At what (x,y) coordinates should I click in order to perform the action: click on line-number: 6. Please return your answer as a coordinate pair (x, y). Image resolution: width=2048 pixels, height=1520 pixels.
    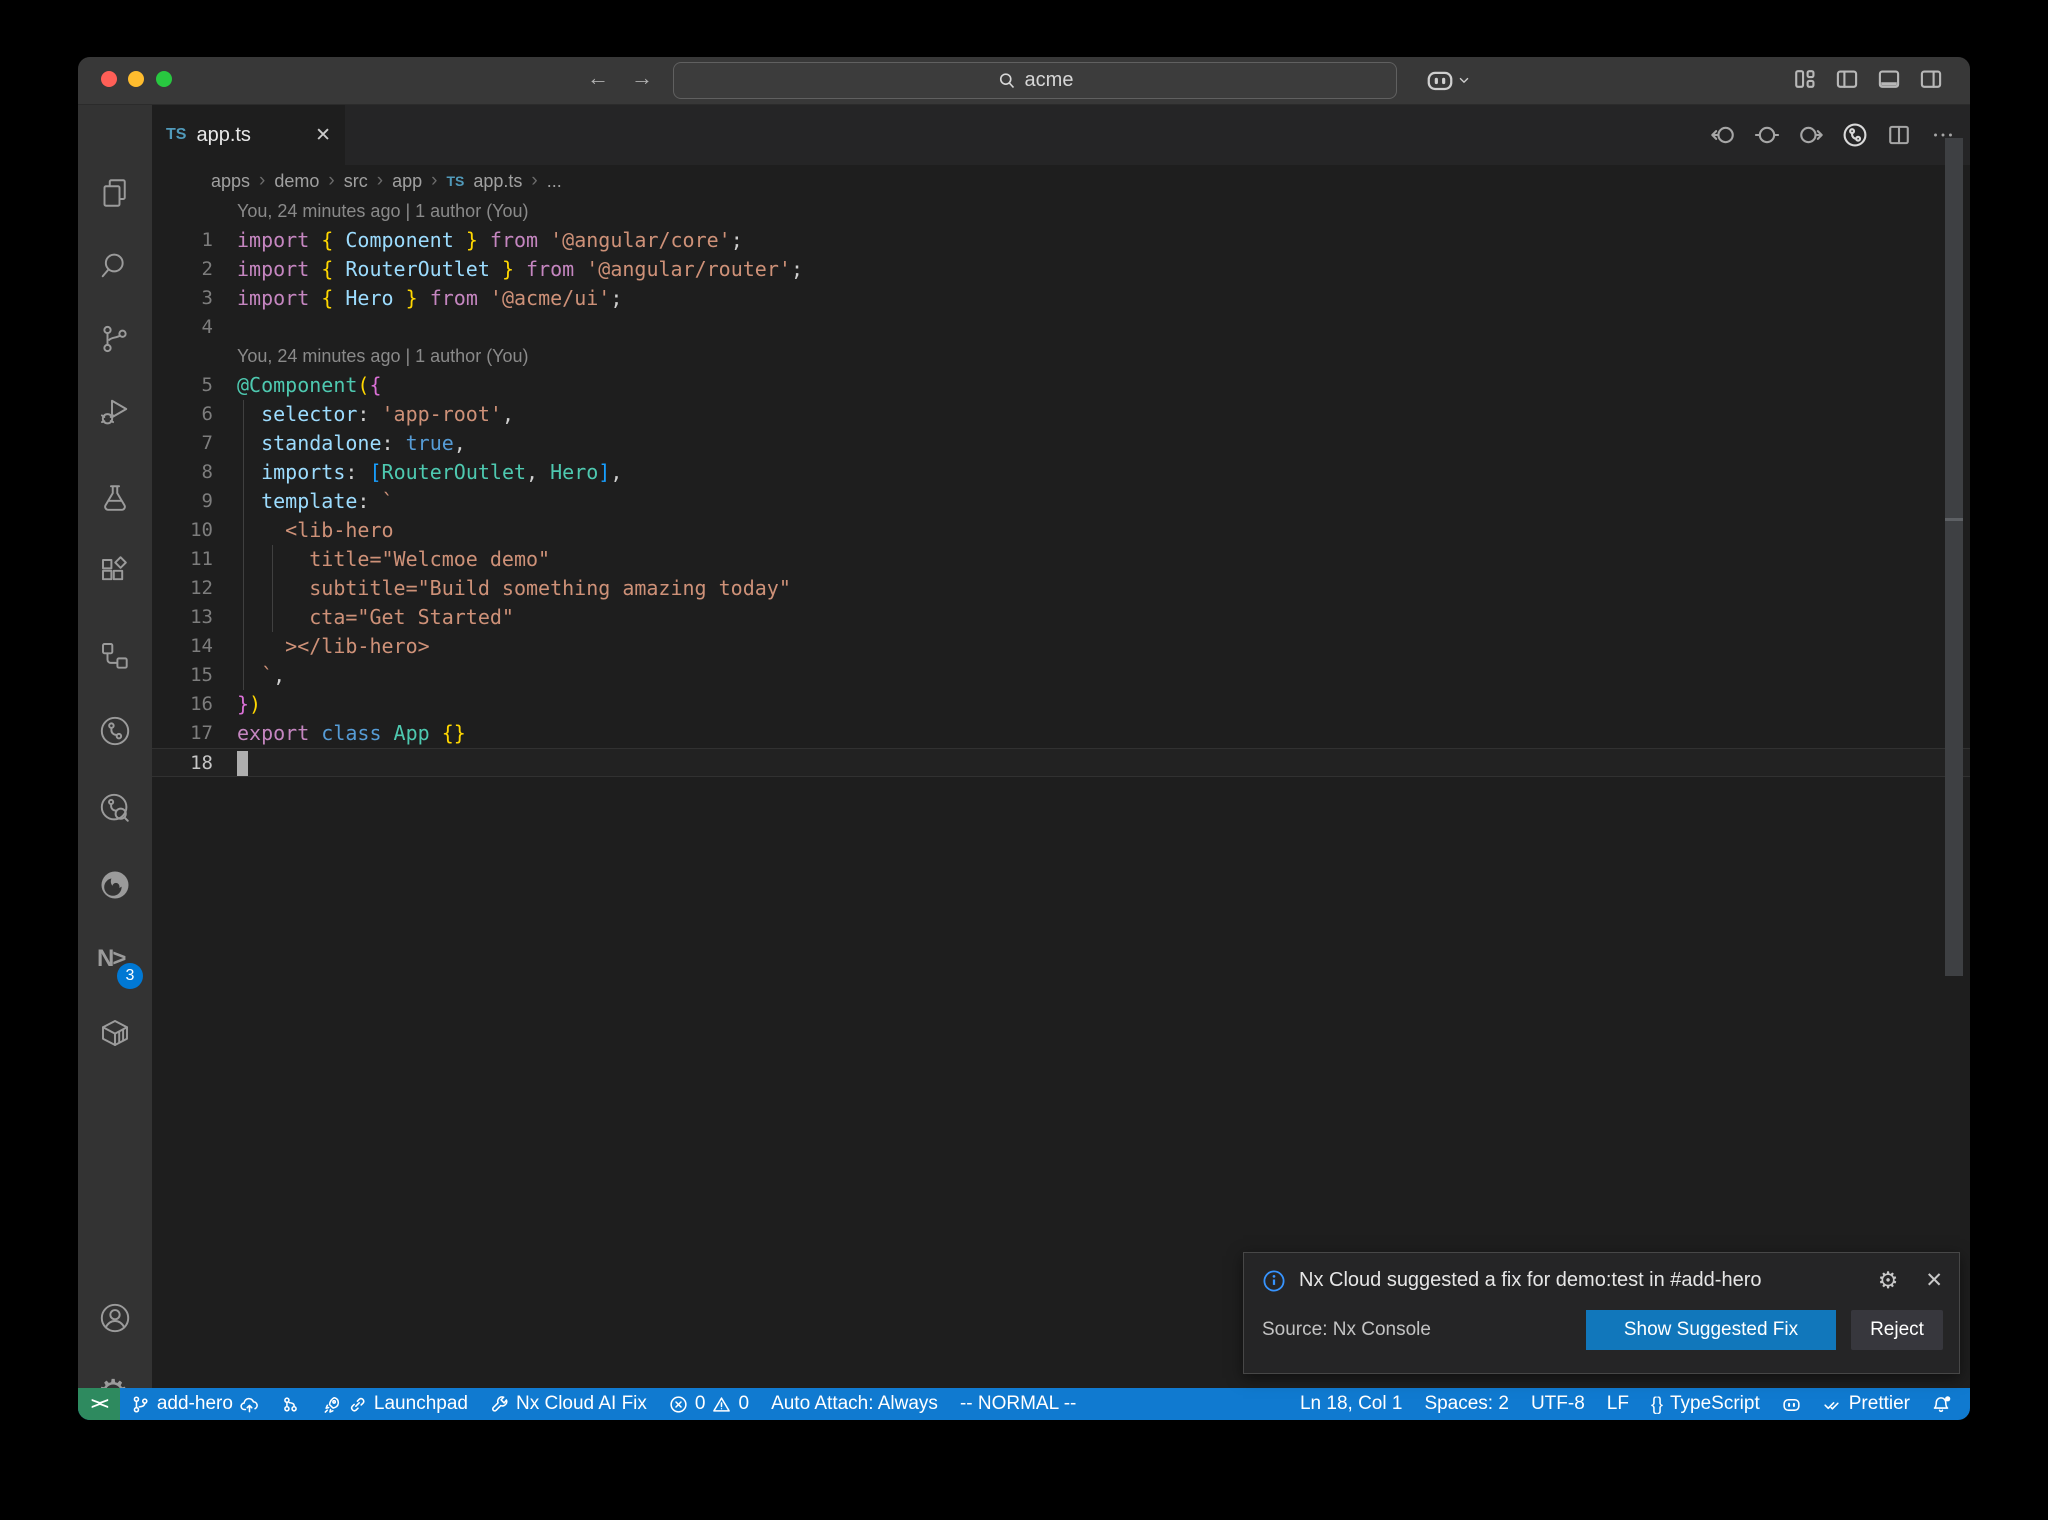
    Looking at the image, I should click on (182, 414).